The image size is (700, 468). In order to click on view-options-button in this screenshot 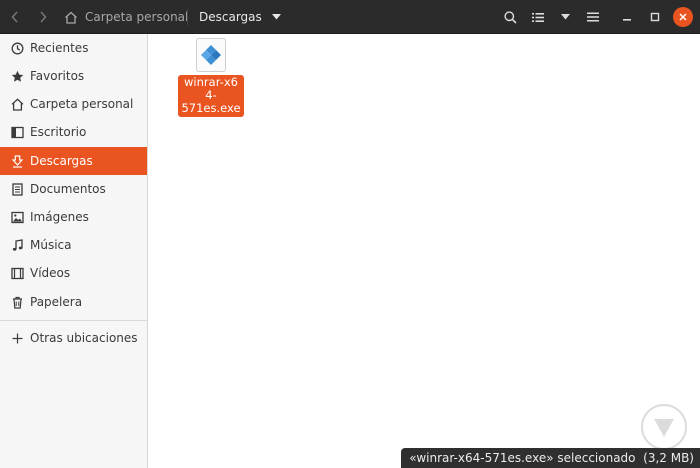, I will do `click(565, 17)`.